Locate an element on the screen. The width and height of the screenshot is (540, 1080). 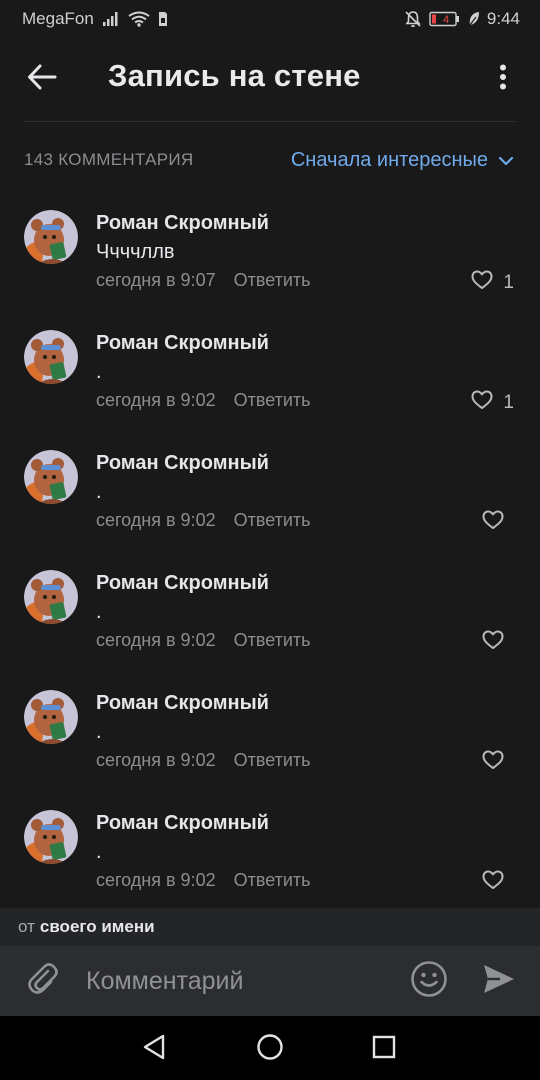
comments-header: 143 КОММЕНТАРИЯ Сначала интересные is located at coordinates (270, 160).